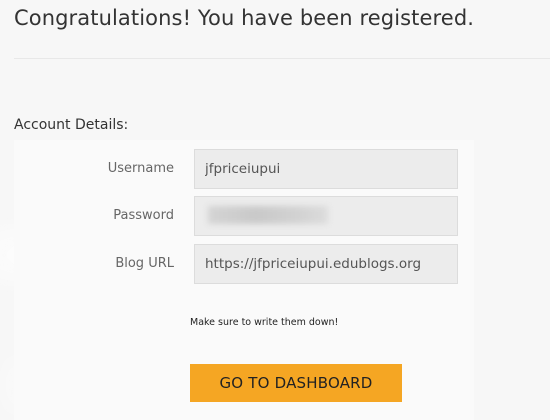 The width and height of the screenshot is (550, 420). Describe the element at coordinates (144, 263) in the screenshot. I see `blog-url-label: Blog URL` at that location.